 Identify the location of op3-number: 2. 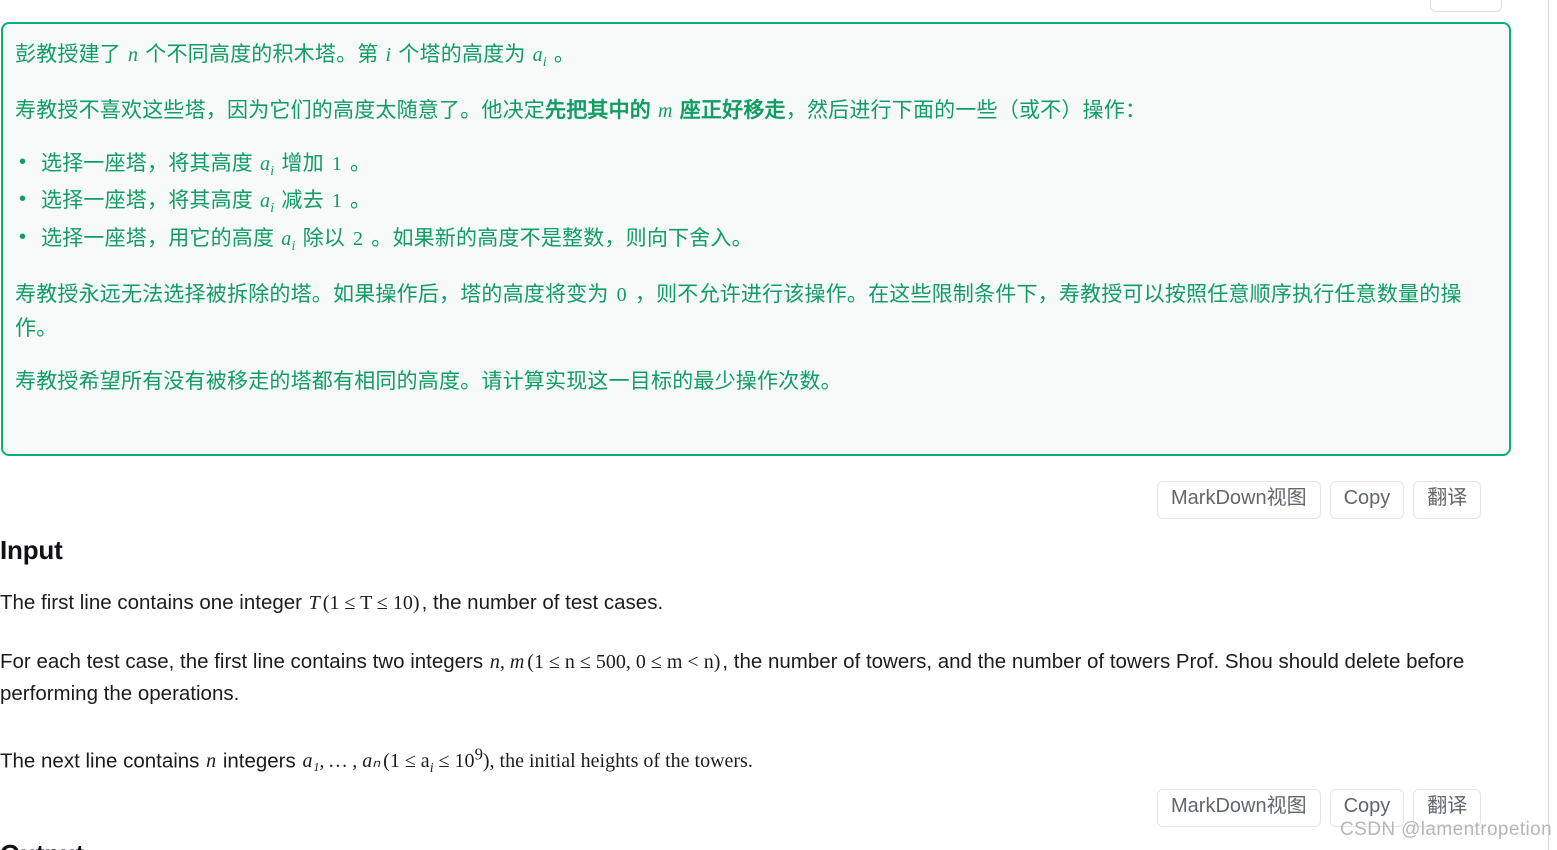
(358, 239).